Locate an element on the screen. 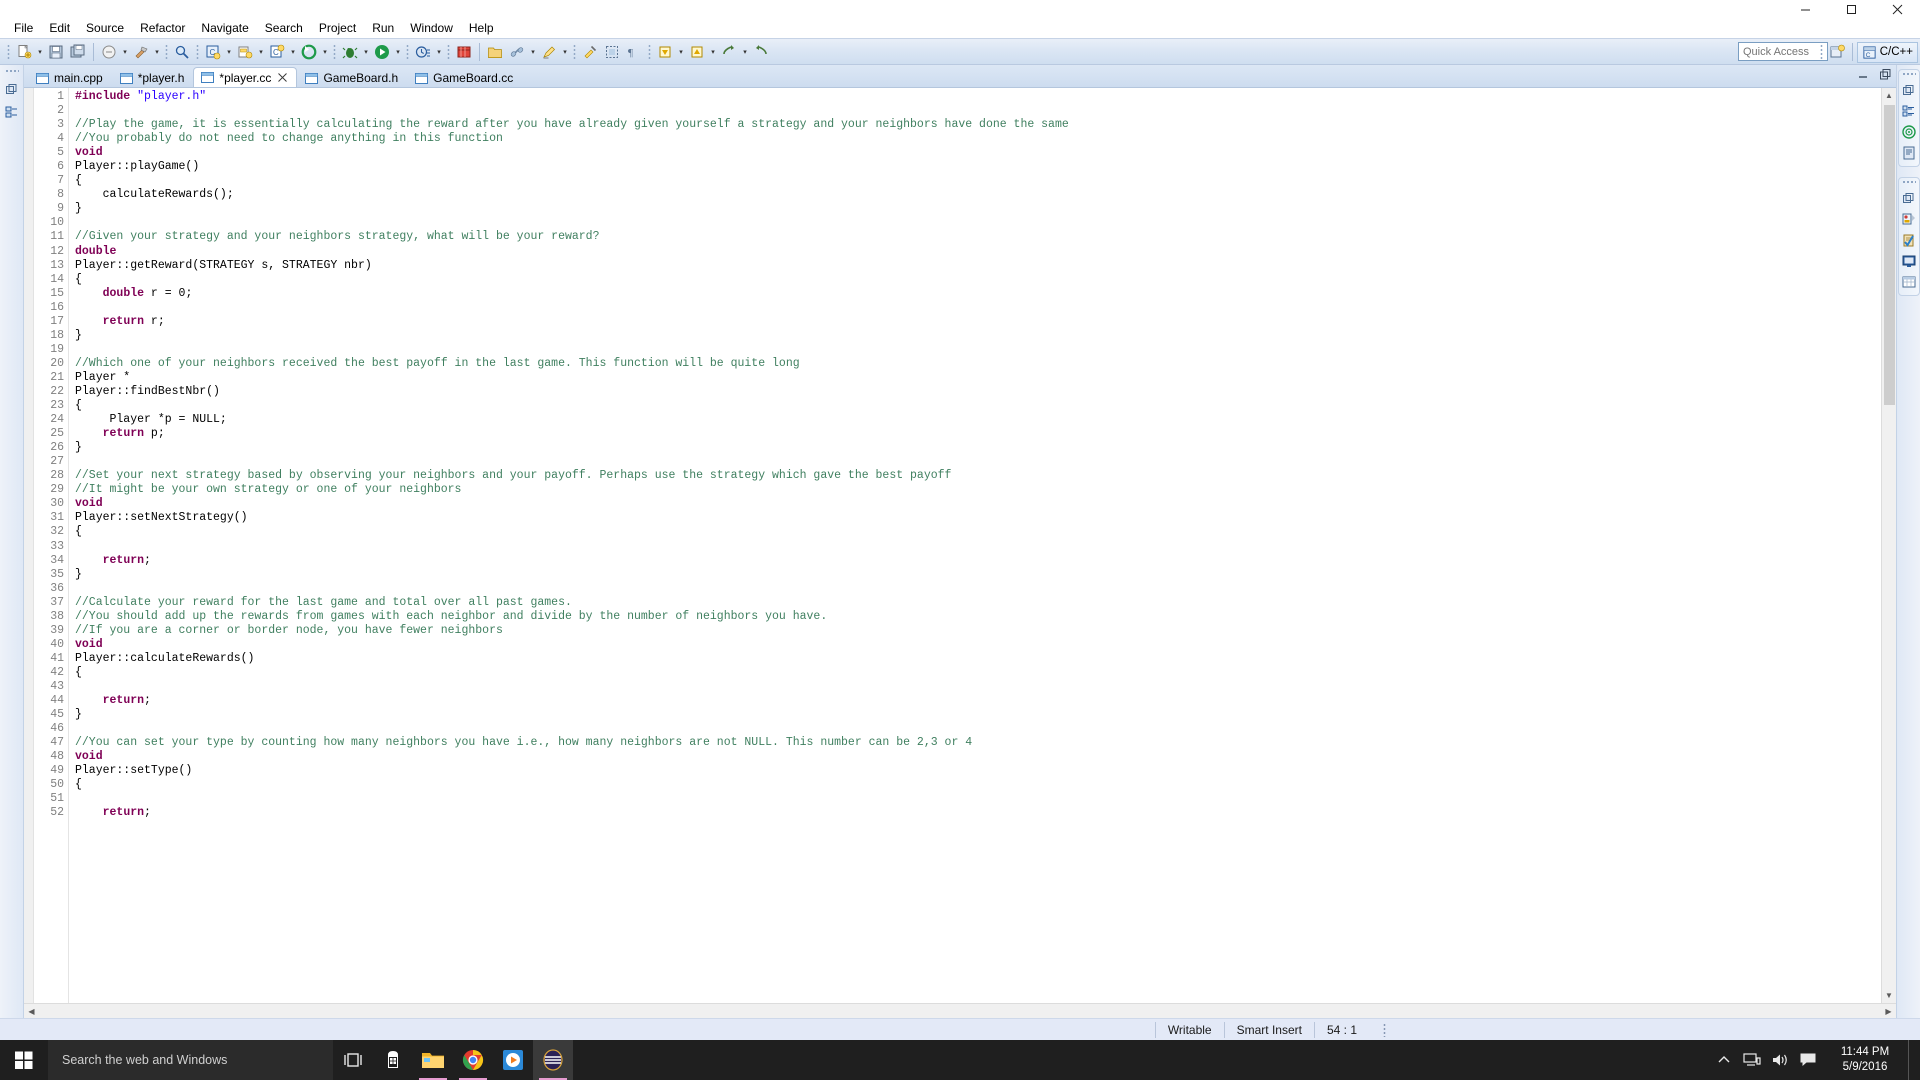  new-source-file-icon is located at coordinates (245, 52).